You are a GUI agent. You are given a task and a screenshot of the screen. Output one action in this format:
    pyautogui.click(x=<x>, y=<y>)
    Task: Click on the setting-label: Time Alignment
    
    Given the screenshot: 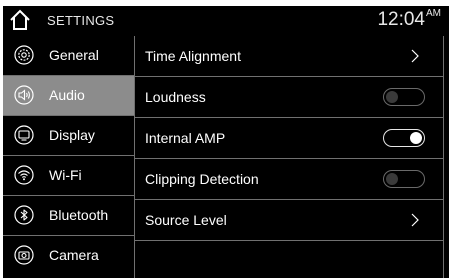 What is the action you would take?
    pyautogui.click(x=193, y=56)
    